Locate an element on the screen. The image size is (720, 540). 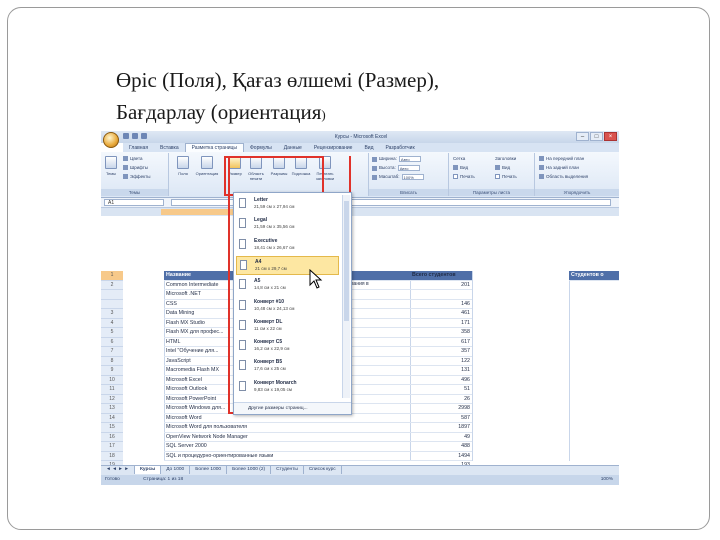
table-cell-count: 26 is located at coordinates (441, 399).